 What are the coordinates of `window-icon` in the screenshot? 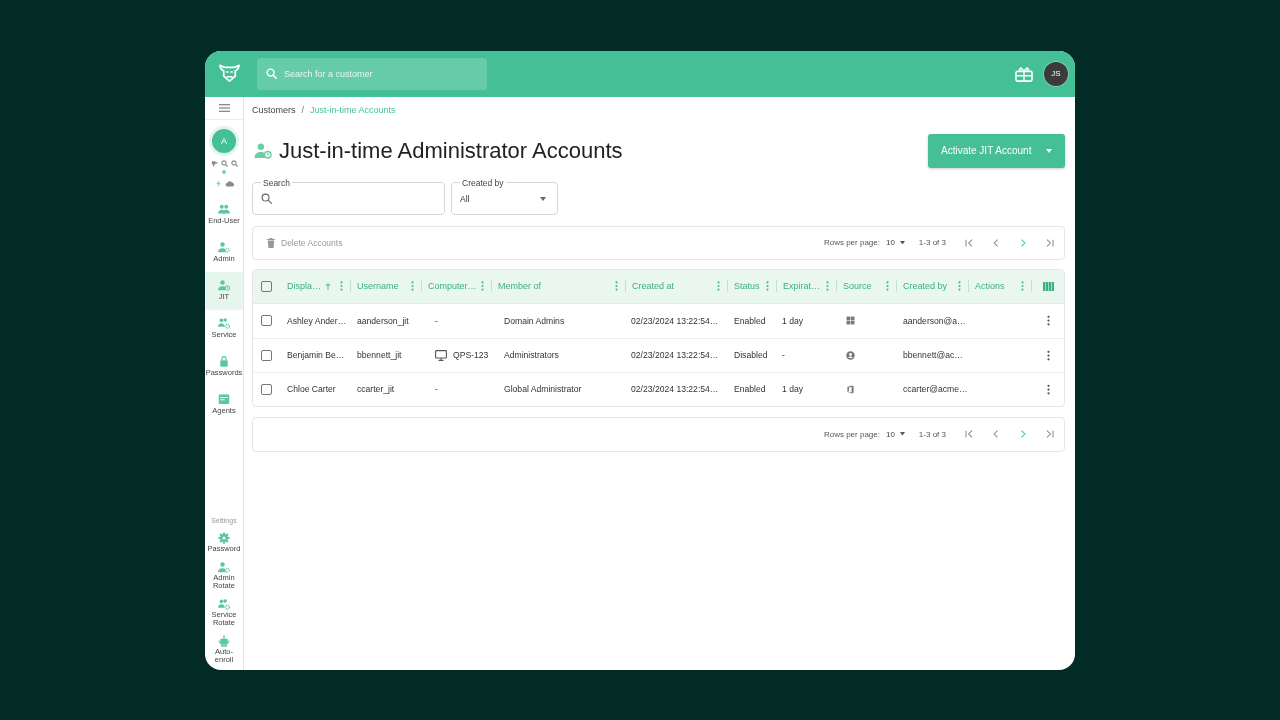 It's located at (224, 398).